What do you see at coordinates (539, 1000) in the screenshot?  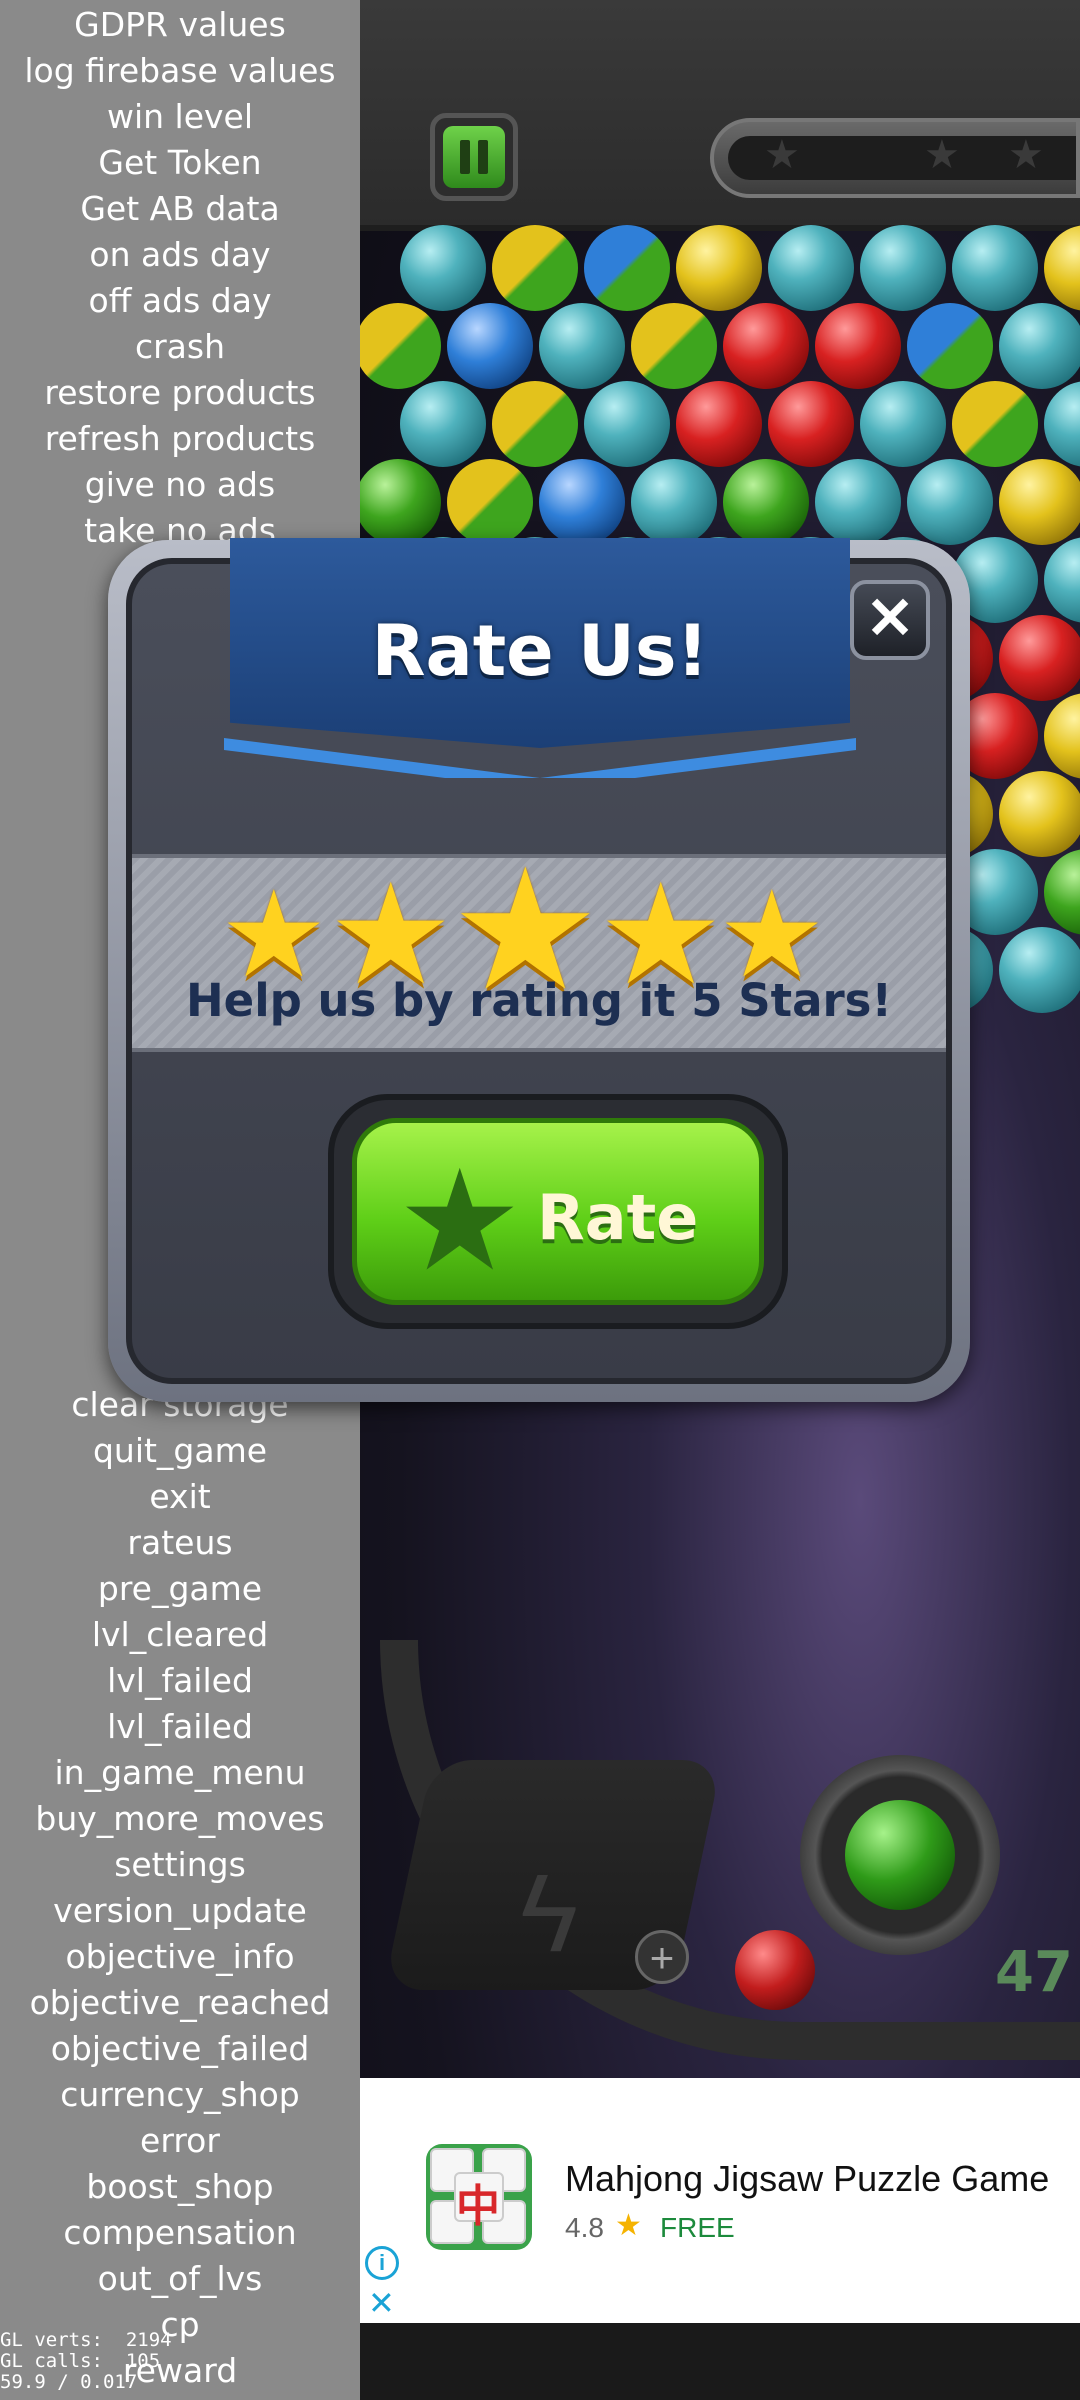 I see `dialog-subtitle: Help us by rating it 5 Stars!` at bounding box center [539, 1000].